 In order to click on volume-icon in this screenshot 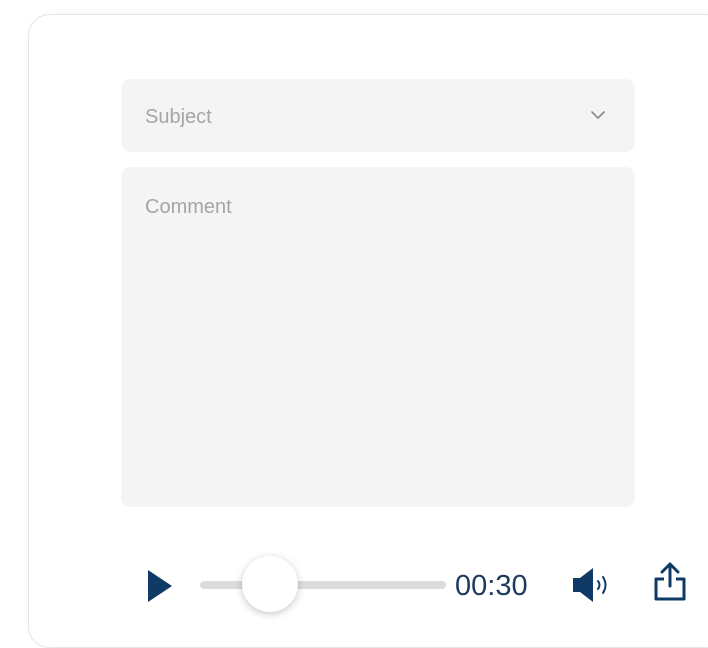, I will do `click(592, 585)`.